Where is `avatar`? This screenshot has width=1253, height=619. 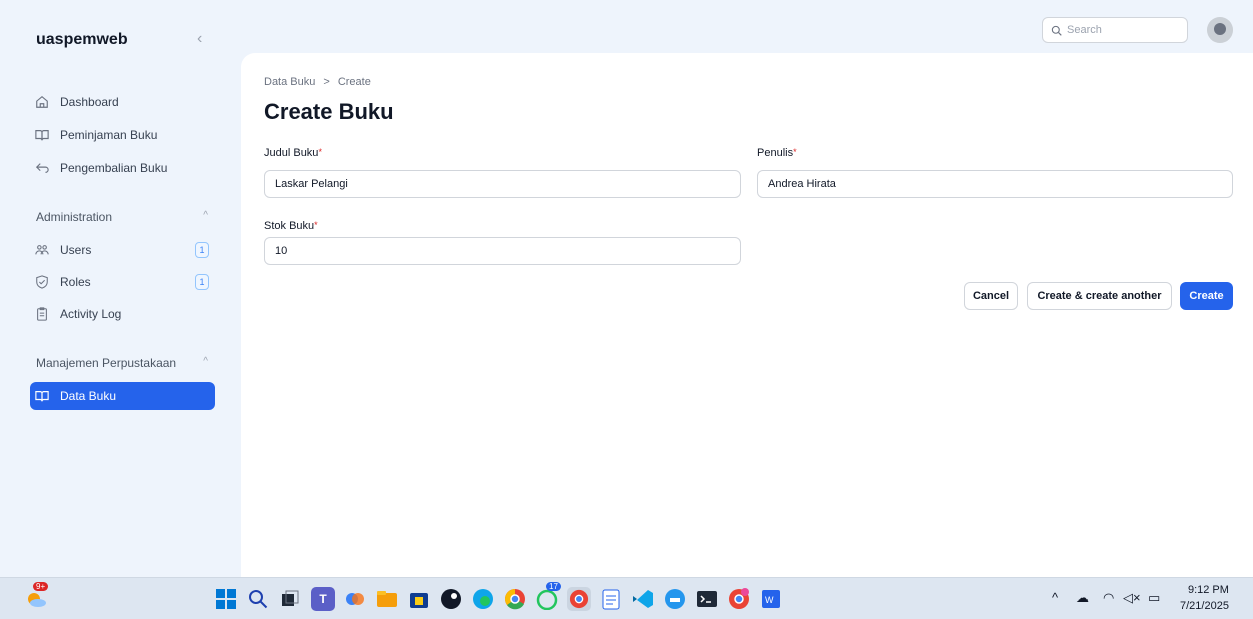
avatar is located at coordinates (1220, 30).